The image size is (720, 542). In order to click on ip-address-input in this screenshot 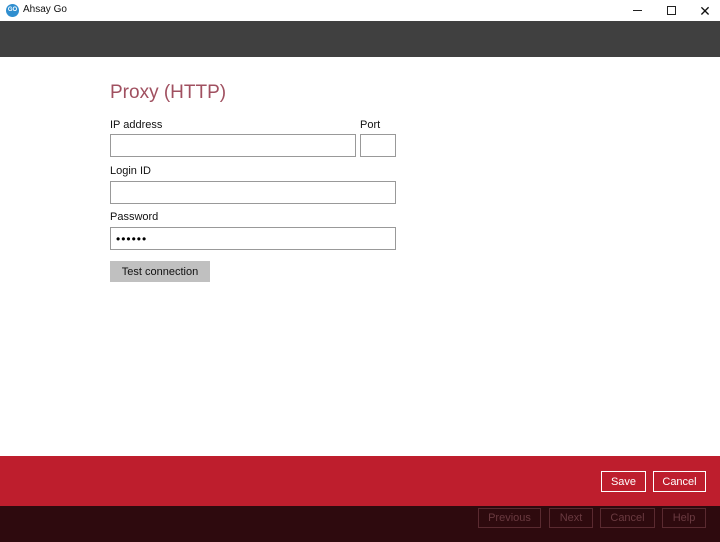, I will do `click(233, 145)`.